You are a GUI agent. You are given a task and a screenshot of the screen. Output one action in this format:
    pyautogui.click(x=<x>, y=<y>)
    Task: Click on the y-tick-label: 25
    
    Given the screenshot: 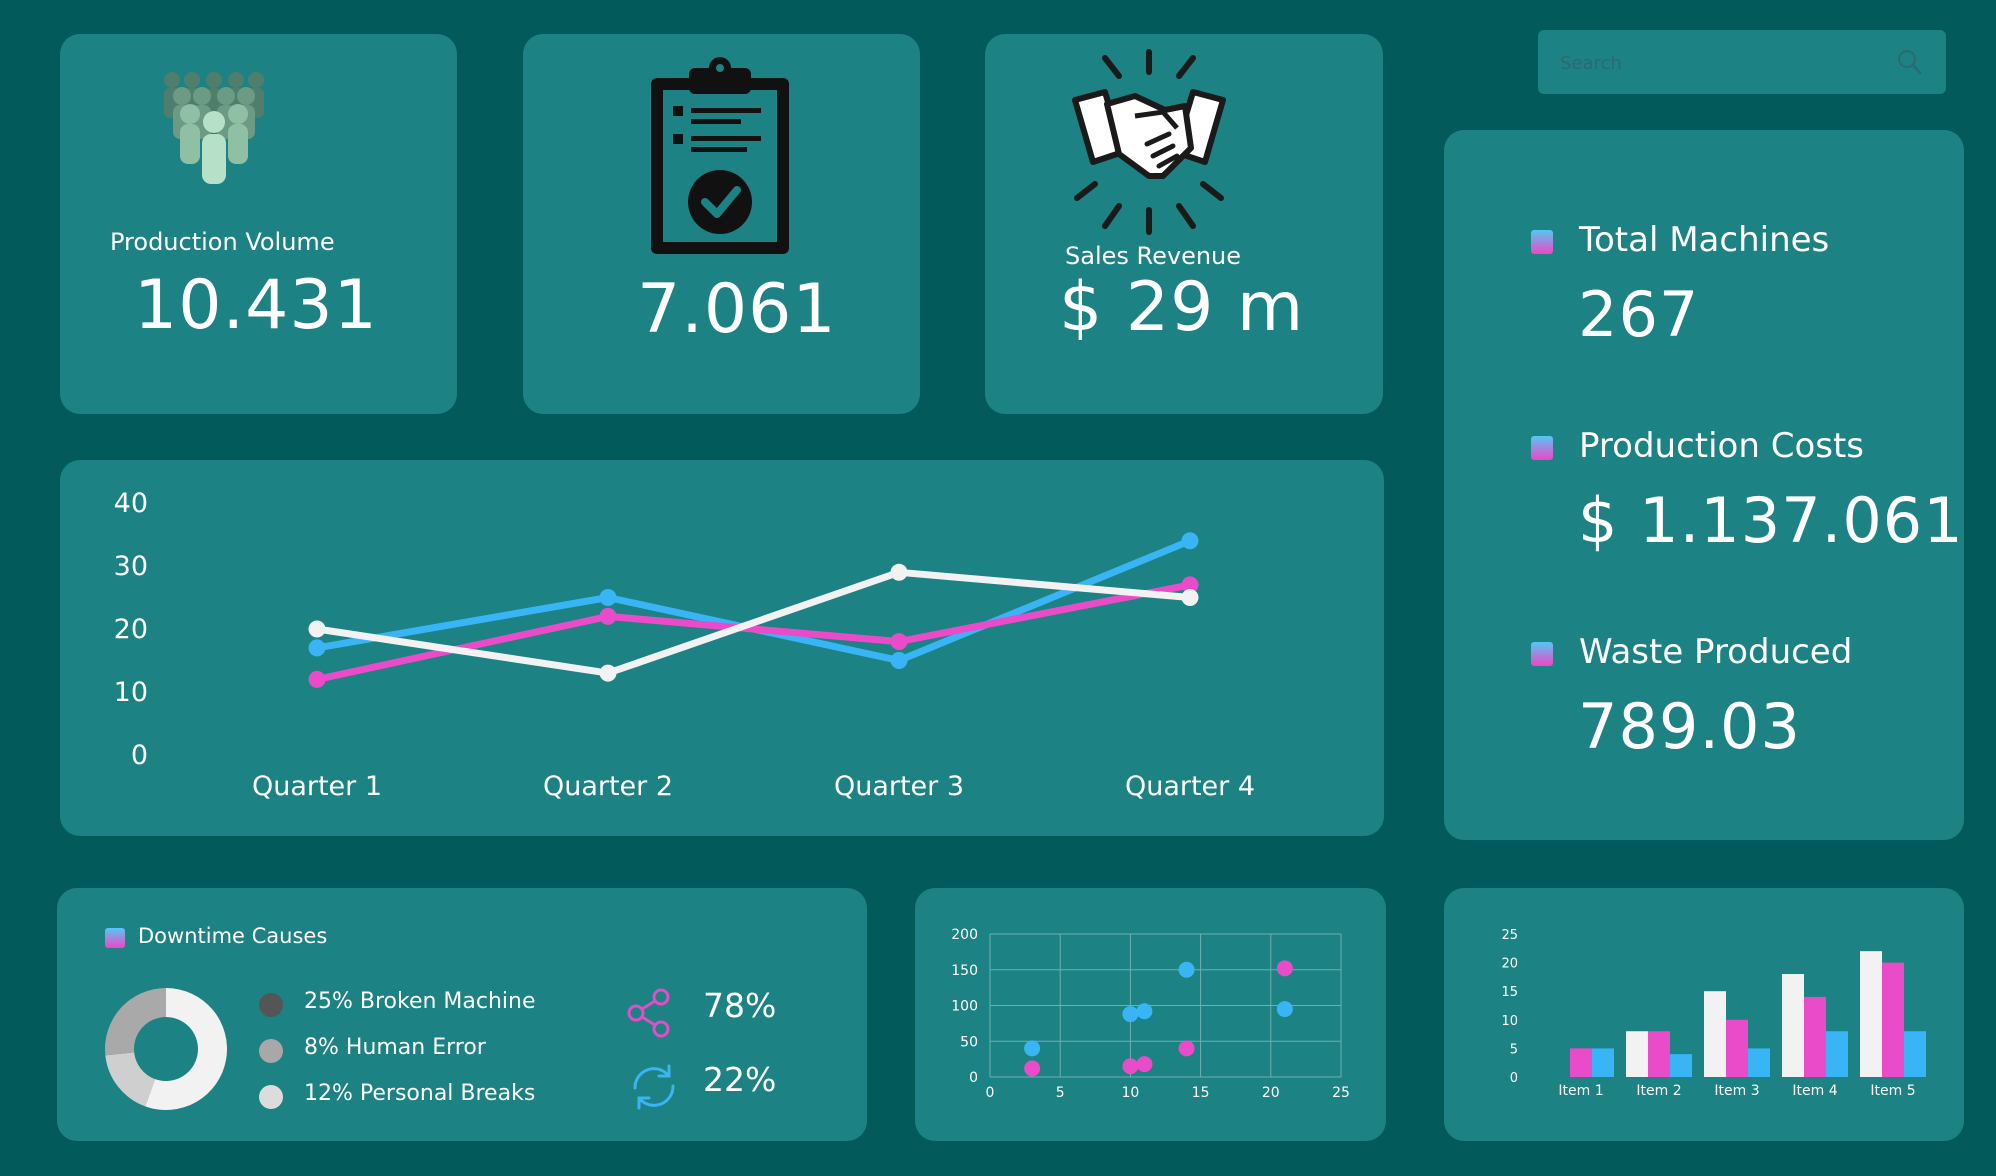 What is the action you would take?
    pyautogui.click(x=1509, y=935)
    